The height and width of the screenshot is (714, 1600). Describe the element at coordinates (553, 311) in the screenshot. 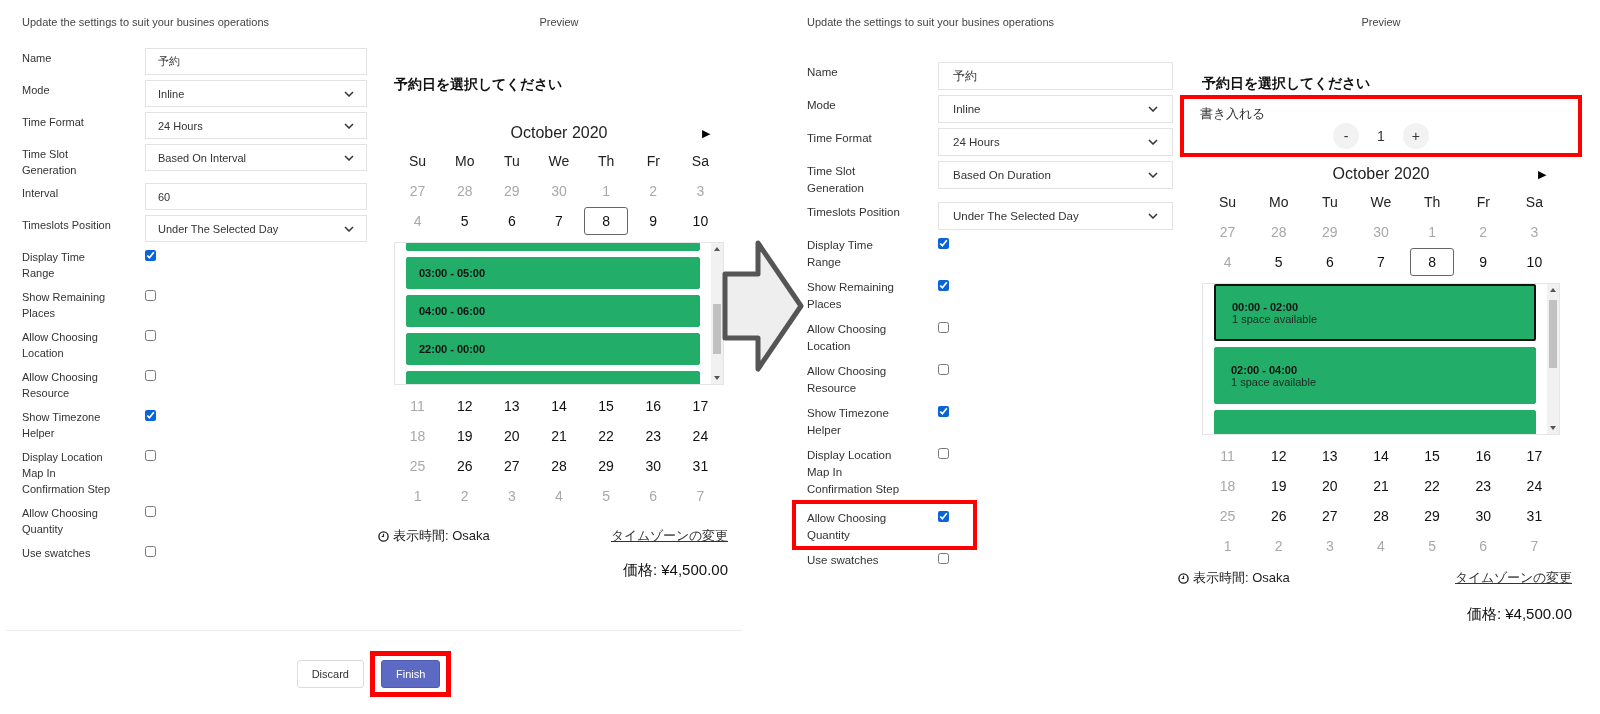

I see `timeslot-button: 04:00 - 06:00` at that location.